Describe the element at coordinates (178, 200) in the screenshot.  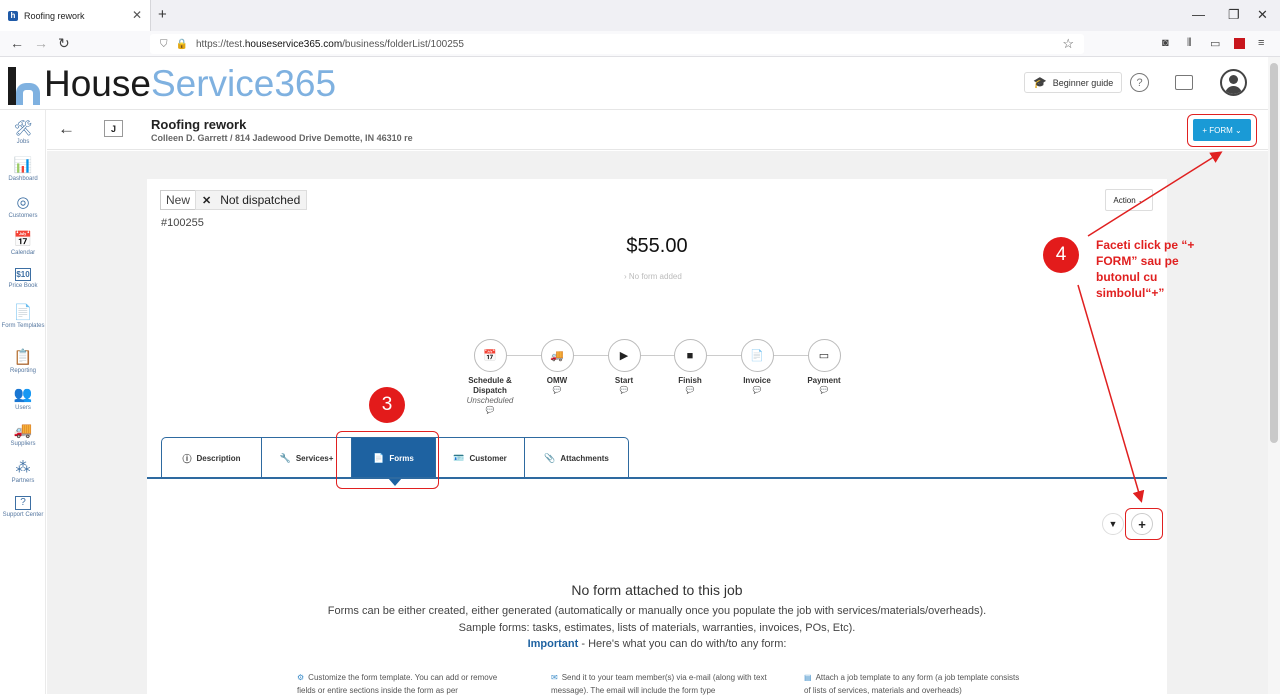
I see `status-new-badge: New` at that location.